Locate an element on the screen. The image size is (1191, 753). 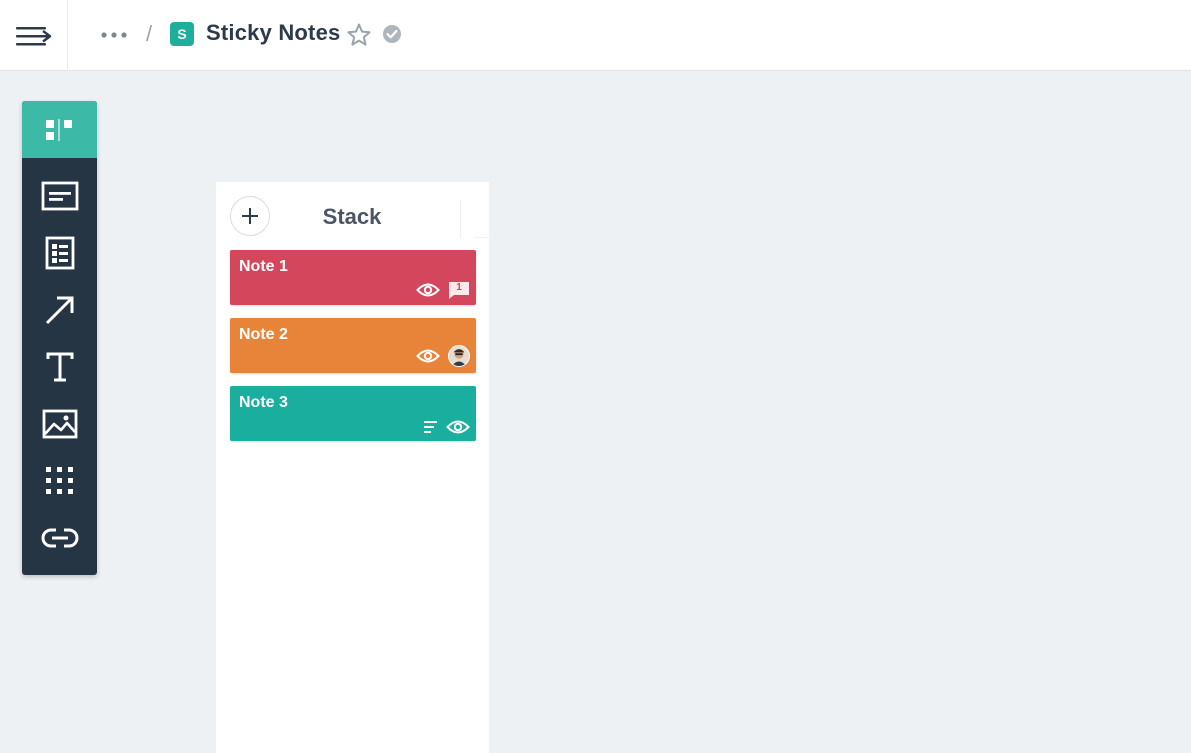
menu-arrow-icon is located at coordinates (33, 35).